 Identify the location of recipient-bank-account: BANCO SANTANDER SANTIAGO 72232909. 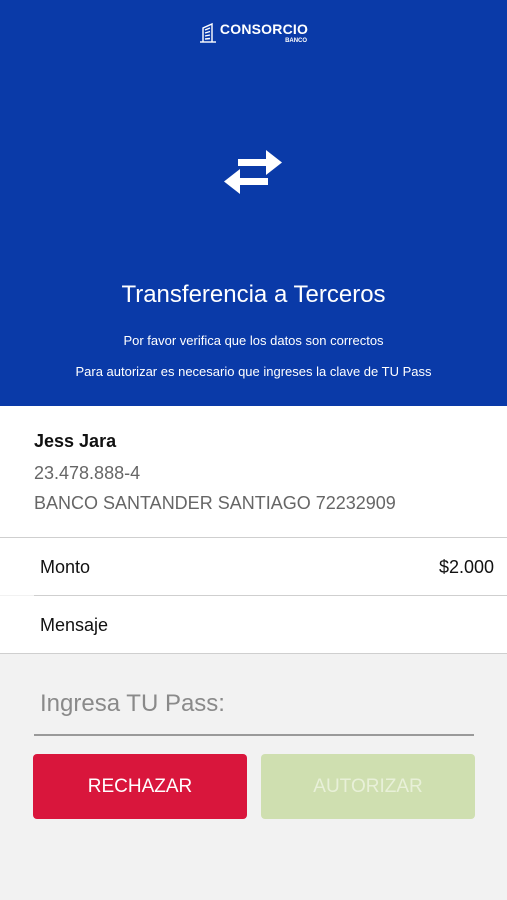
(215, 503).